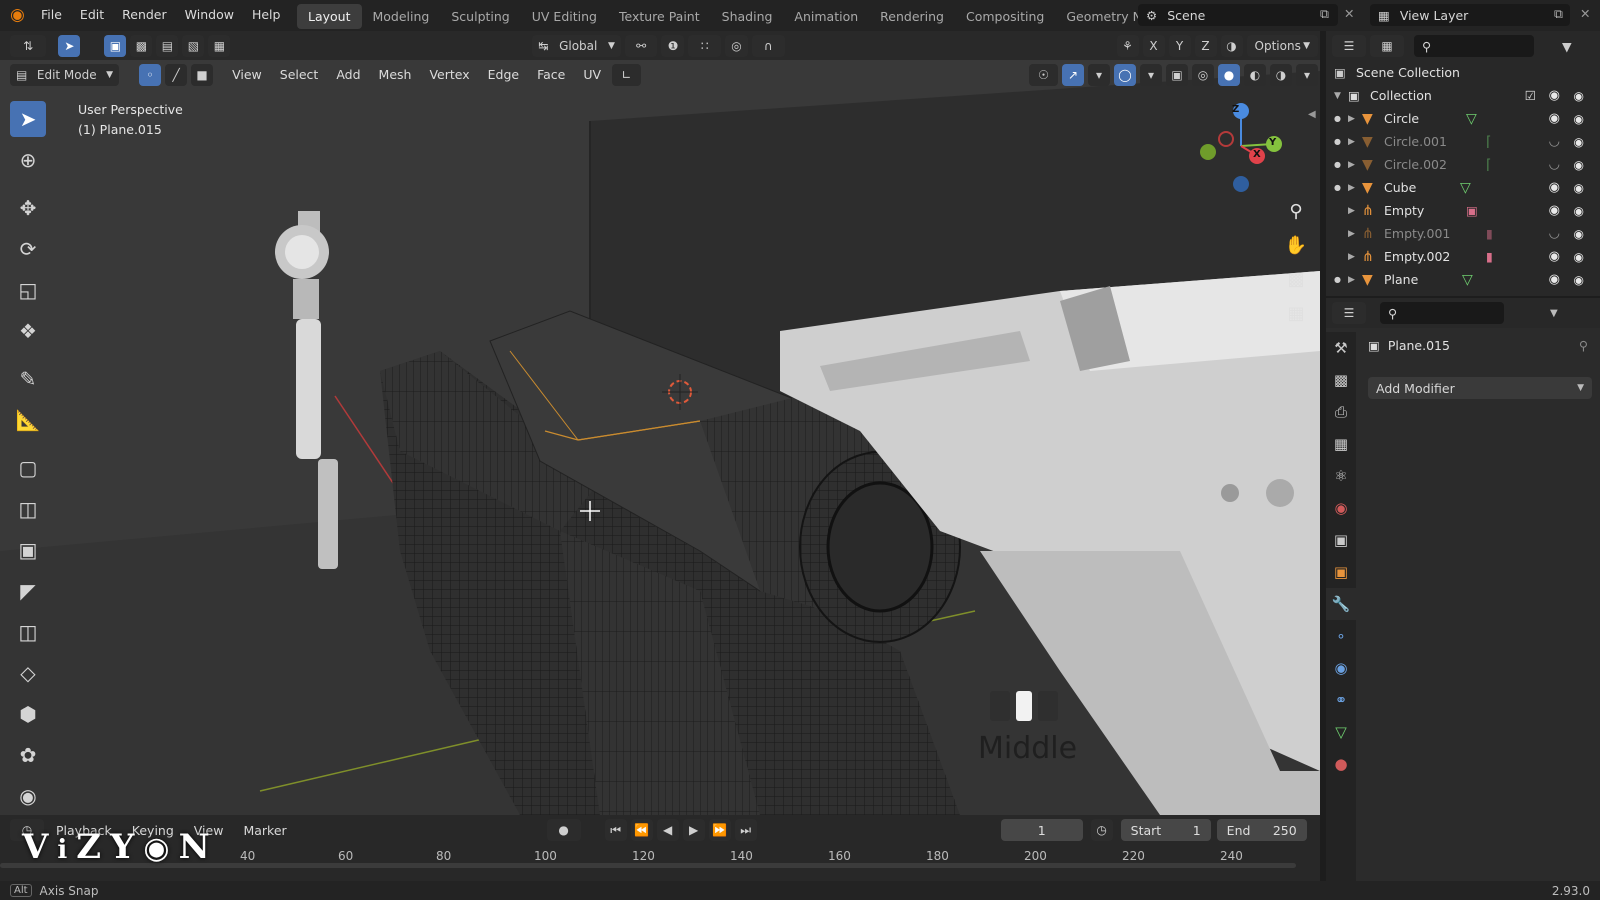  Describe the element at coordinates (28, 420) in the screenshot. I see `measure-tool-icon: 📐` at that location.